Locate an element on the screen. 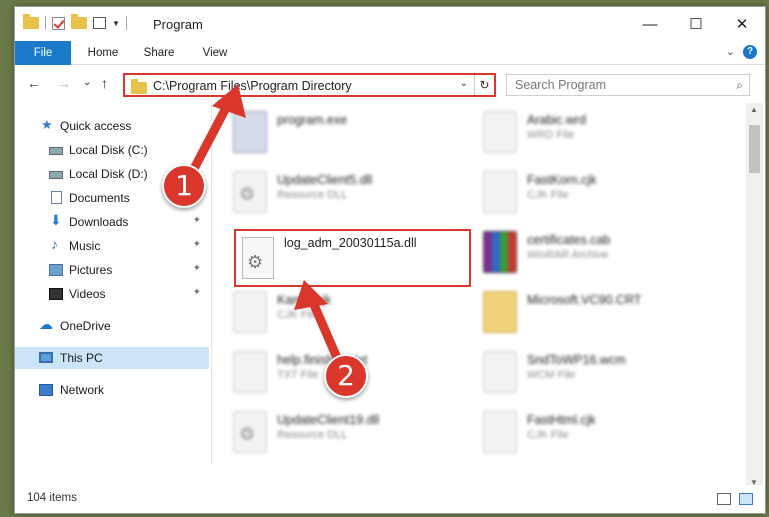 Image resolution: width=769 pixels, height=517 pixels. videos-icon is located at coordinates (56, 294).